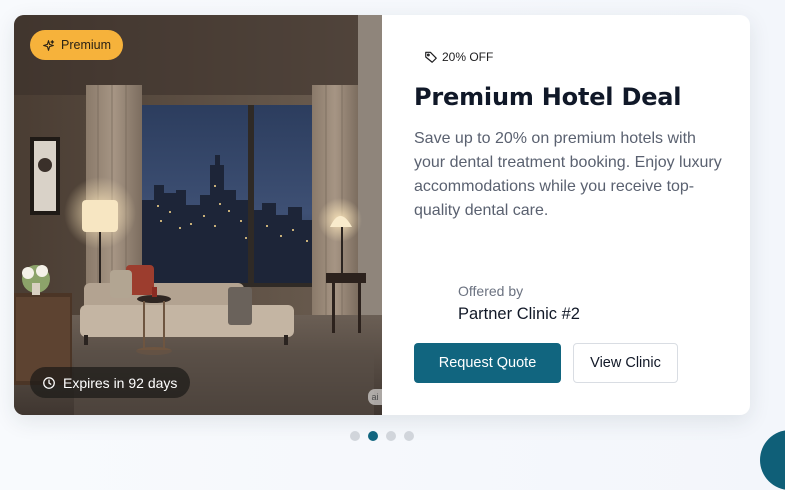 The image size is (785, 490). I want to click on discount-tag: 20% OFF, so click(458, 57).